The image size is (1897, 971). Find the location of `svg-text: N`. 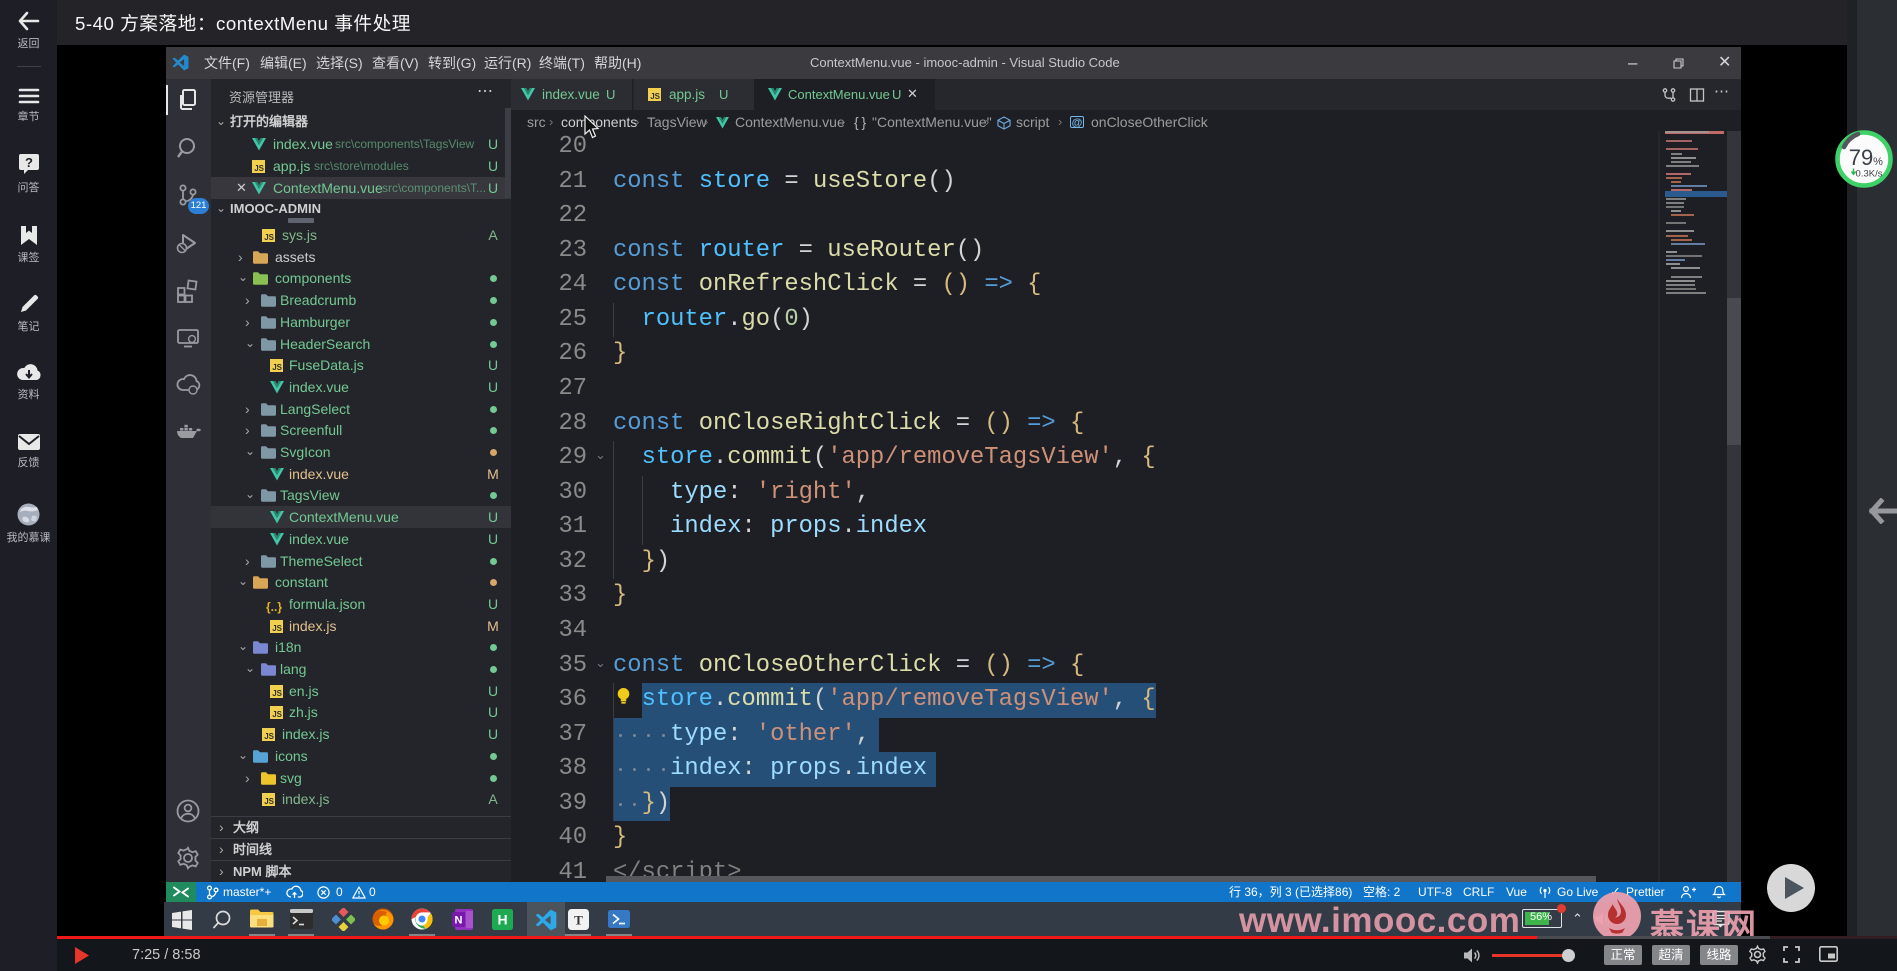

svg-text: N is located at coordinates (459, 921).